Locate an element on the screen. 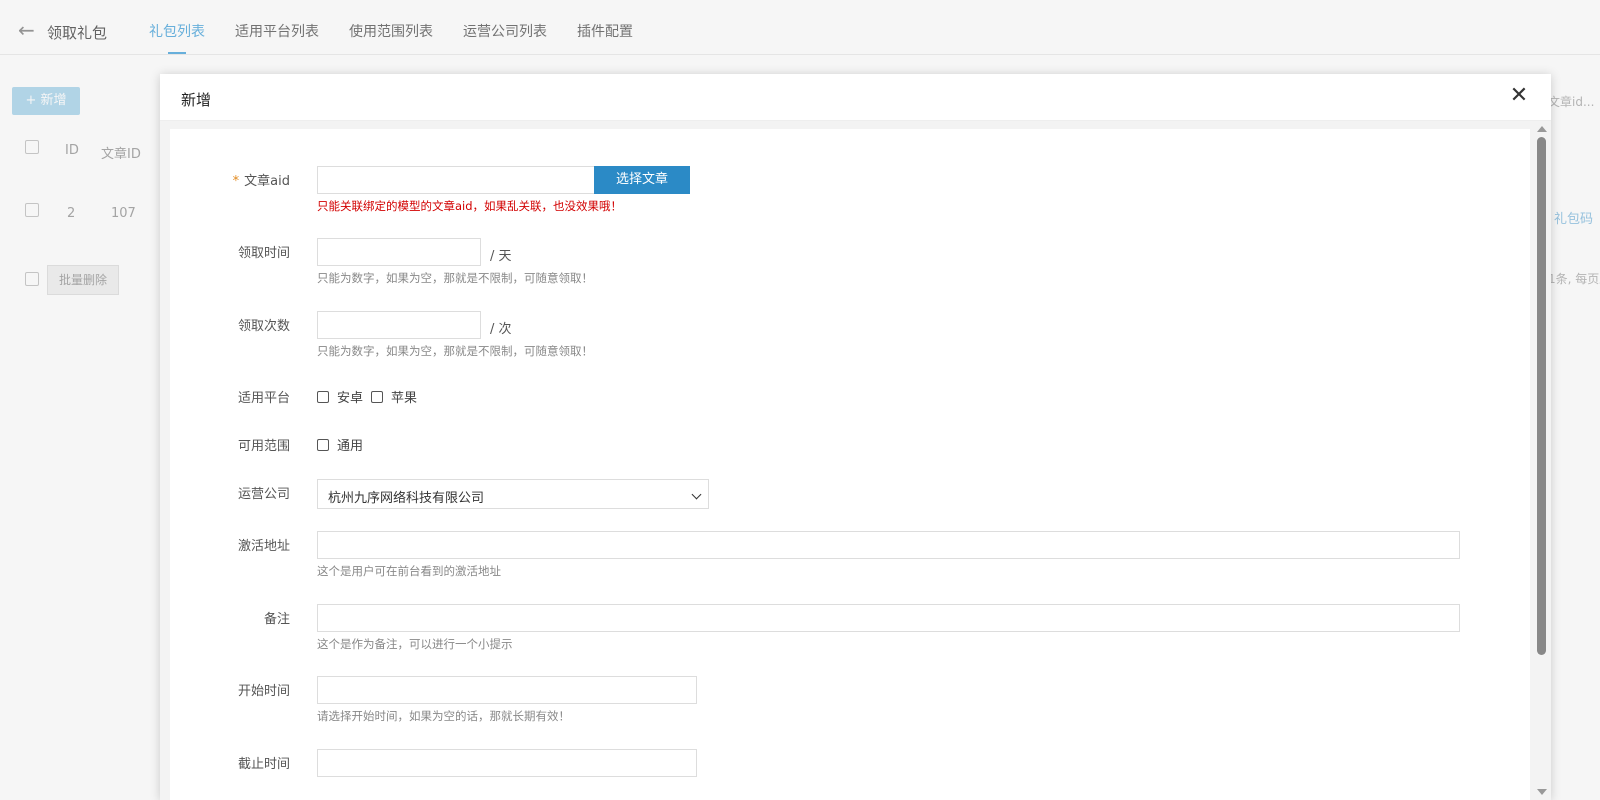  field-label: 截止时间 is located at coordinates (263, 764).